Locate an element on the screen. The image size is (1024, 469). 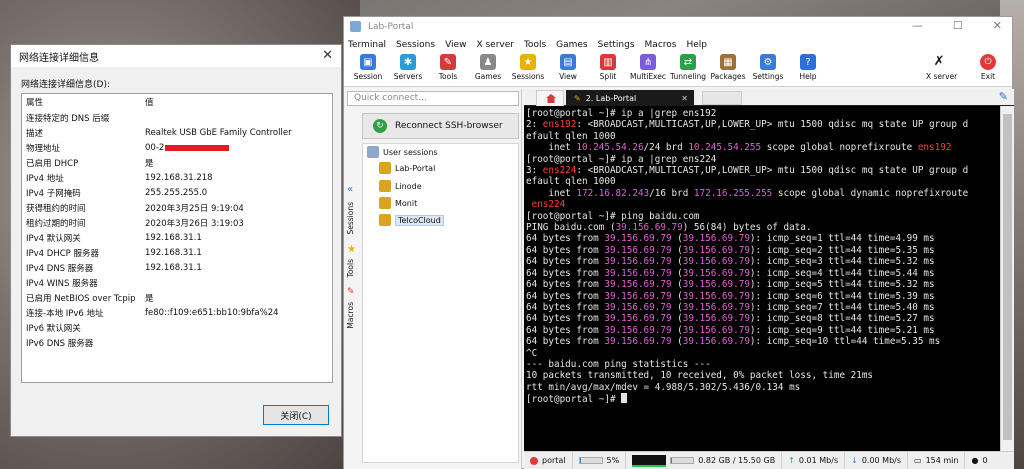
close-icon: ✕ is located at coordinates (327, 55).